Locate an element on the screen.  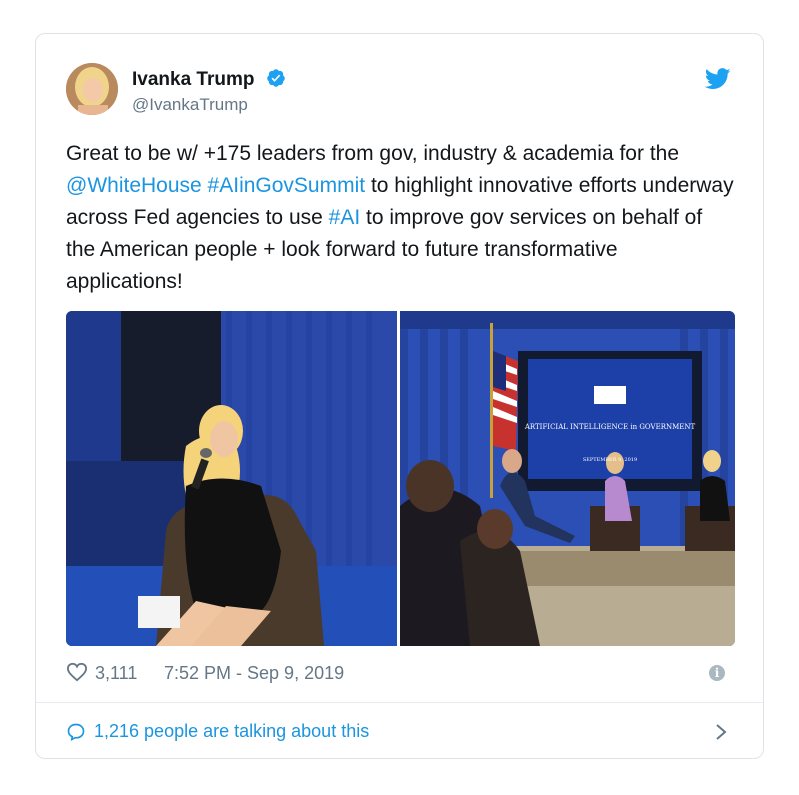
author-name-text: Ivanka Trump is located at coordinates (193, 79).